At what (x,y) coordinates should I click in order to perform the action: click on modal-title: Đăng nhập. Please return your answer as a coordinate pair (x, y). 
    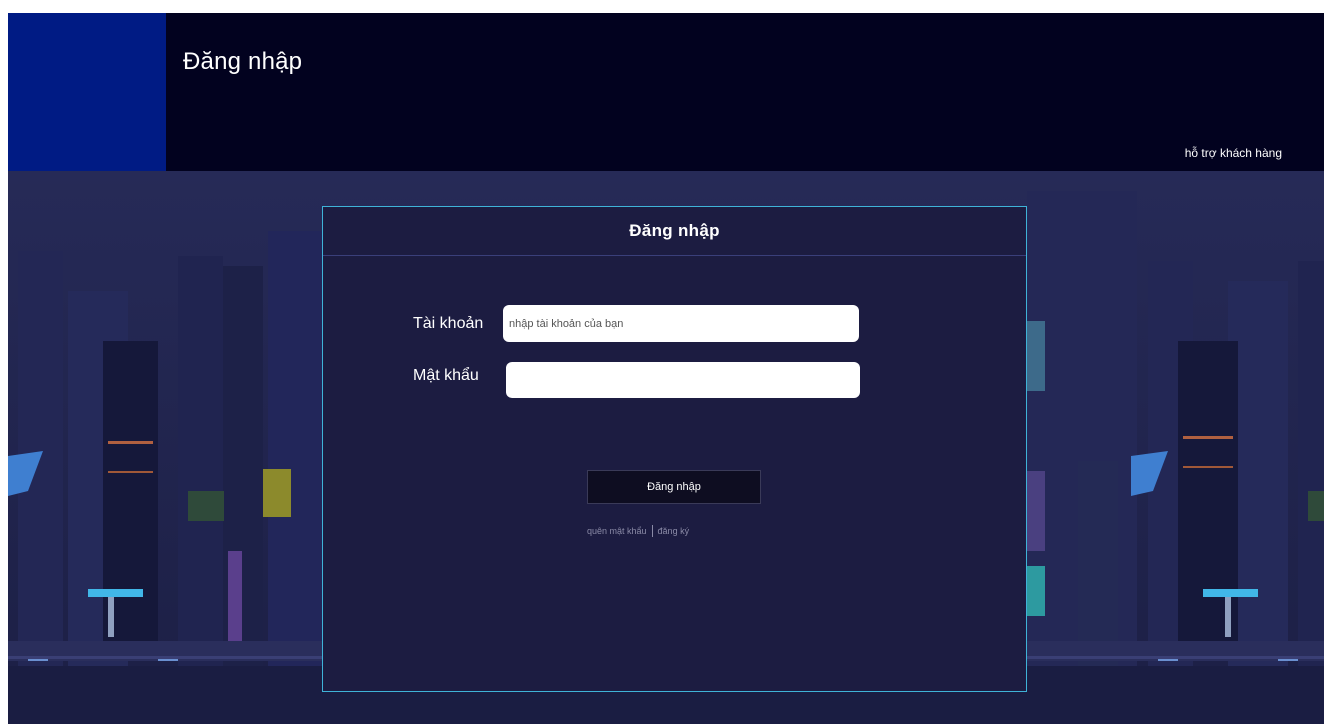
    Looking at the image, I should click on (674, 230).